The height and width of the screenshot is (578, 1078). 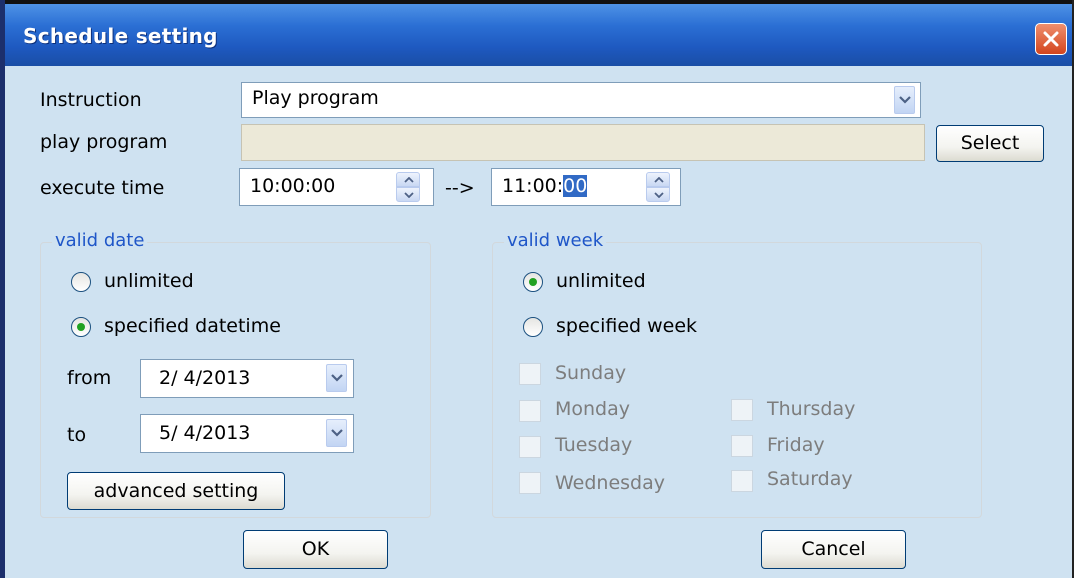 I want to click on start-time-increment, so click(x=408, y=179).